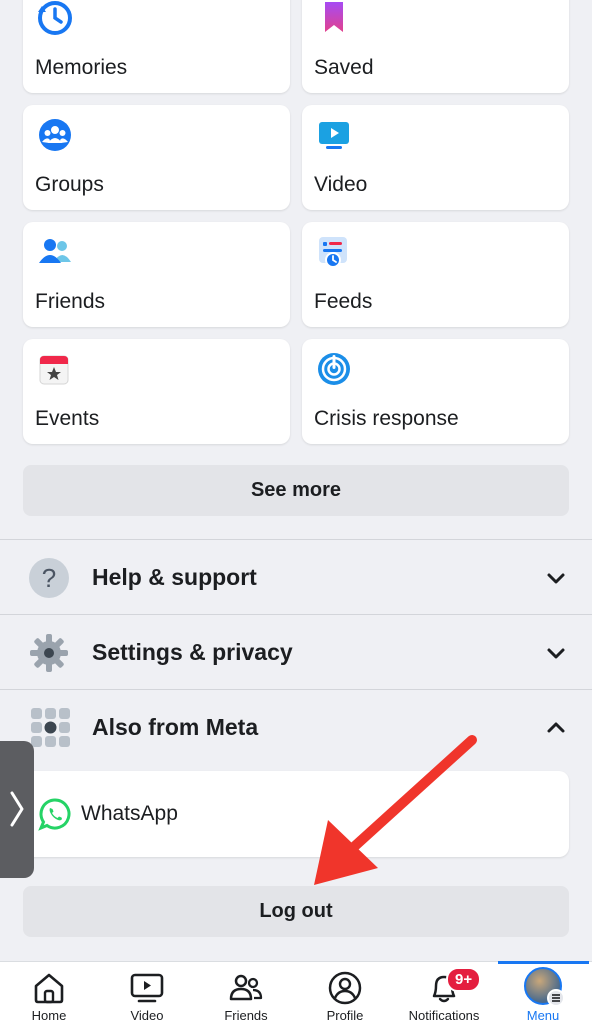  What do you see at coordinates (345, 1015) in the screenshot?
I see `tab-label: Profile` at bounding box center [345, 1015].